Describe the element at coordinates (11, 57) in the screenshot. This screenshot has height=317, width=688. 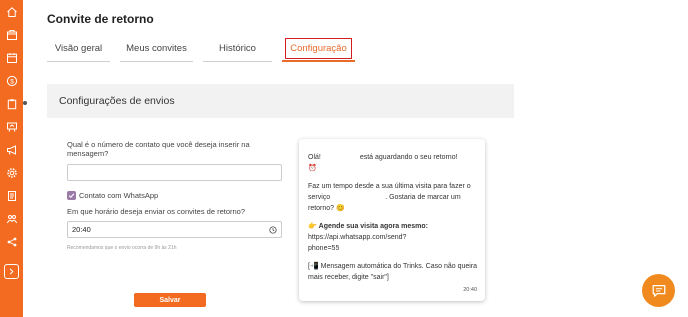
I see `calendar-icon` at that location.